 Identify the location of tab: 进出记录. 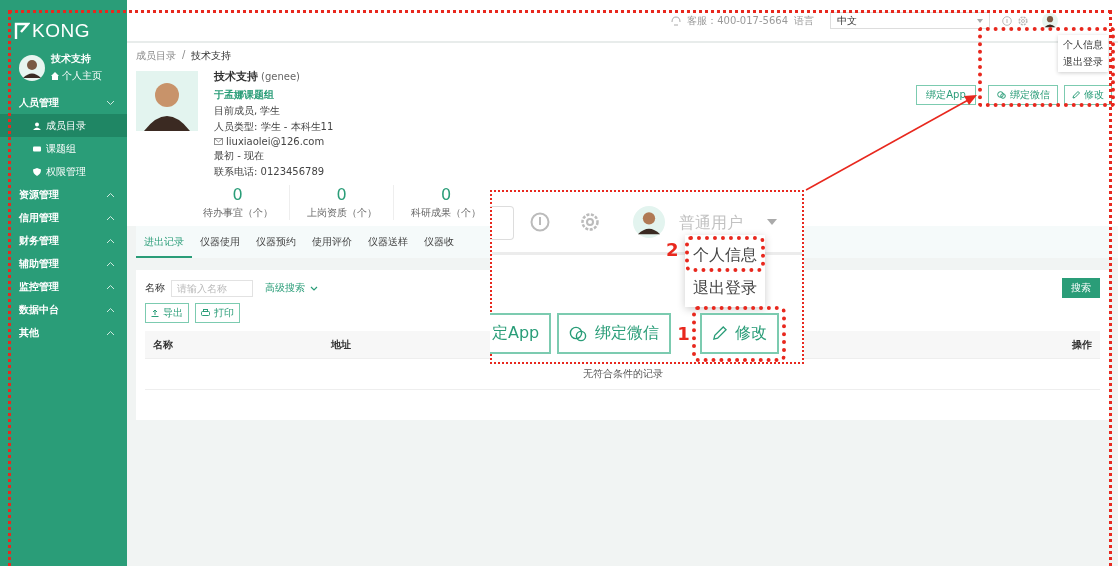
(164, 242).